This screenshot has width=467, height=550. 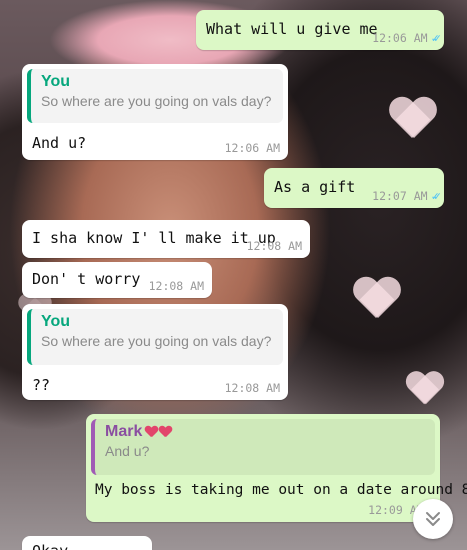 I want to click on incoming-message: Don' t worry 12:08 AM, so click(x=117, y=280).